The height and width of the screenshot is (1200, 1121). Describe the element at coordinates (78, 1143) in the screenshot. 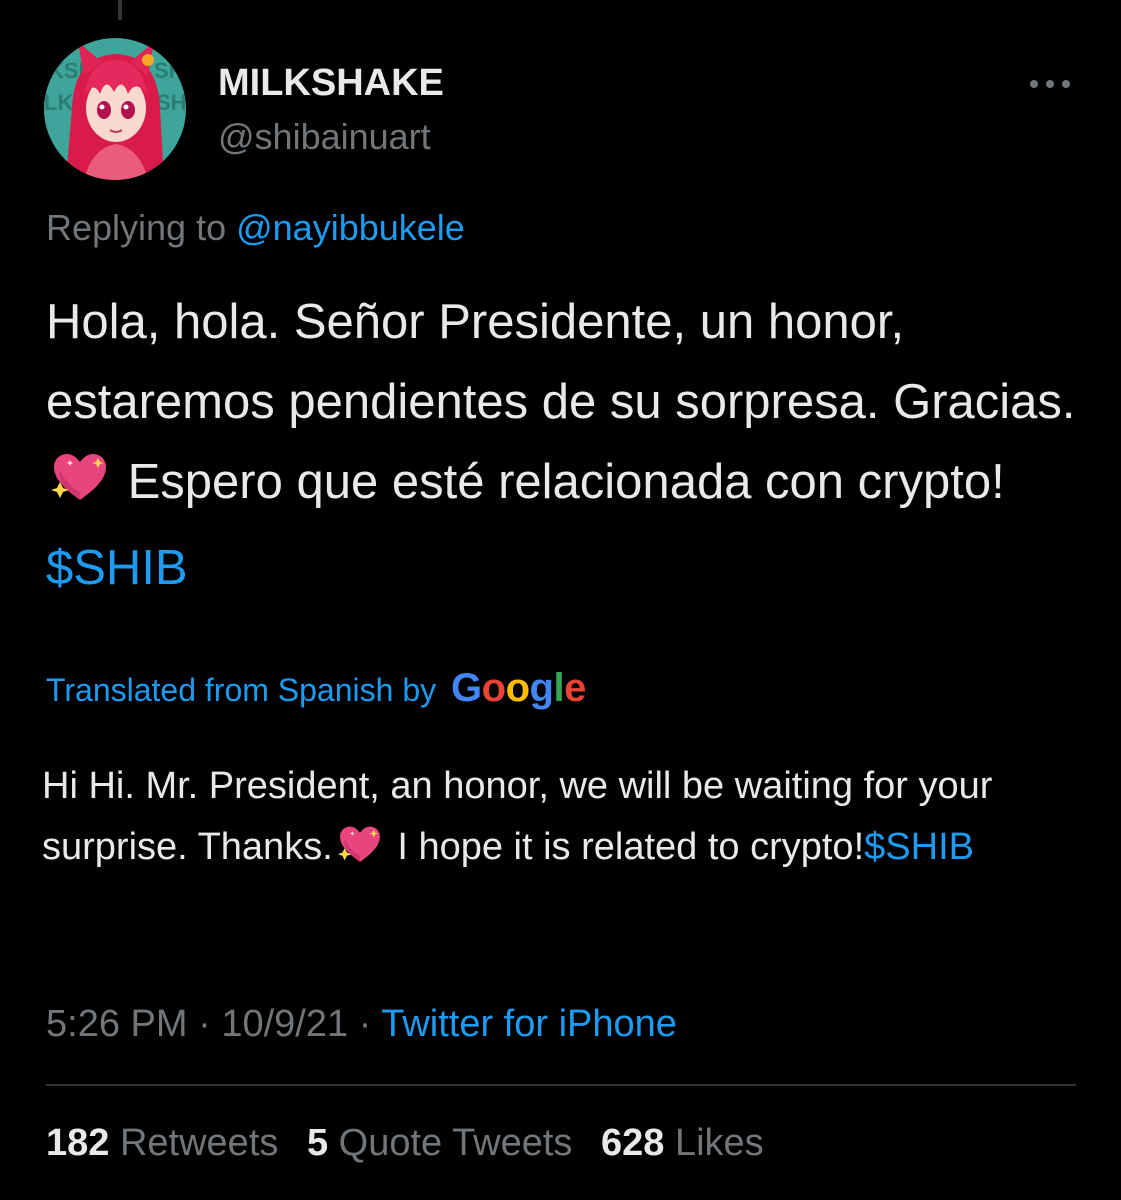

I see `retweets-count: 182` at that location.